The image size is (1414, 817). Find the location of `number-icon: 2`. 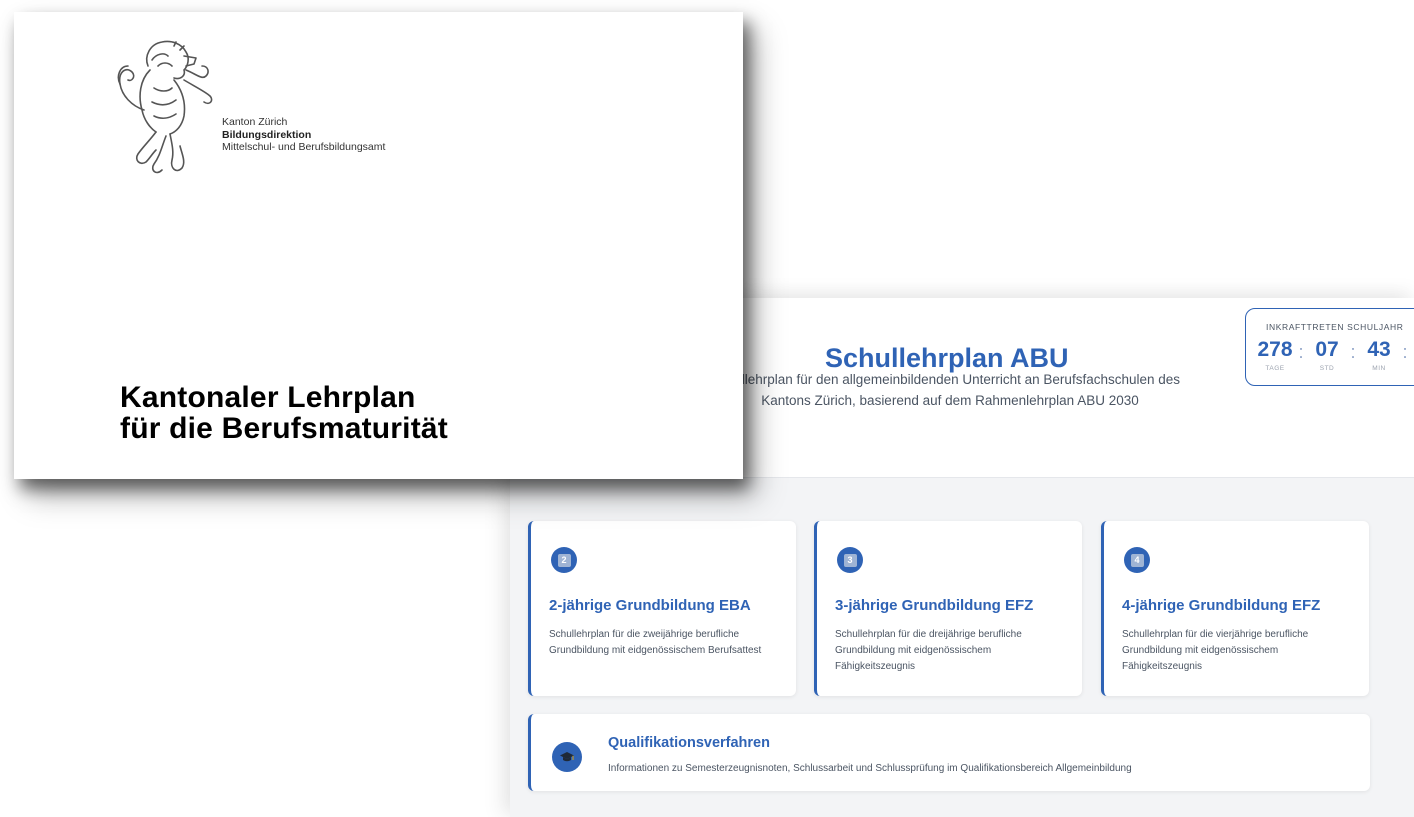

number-icon: 2 is located at coordinates (564, 560).